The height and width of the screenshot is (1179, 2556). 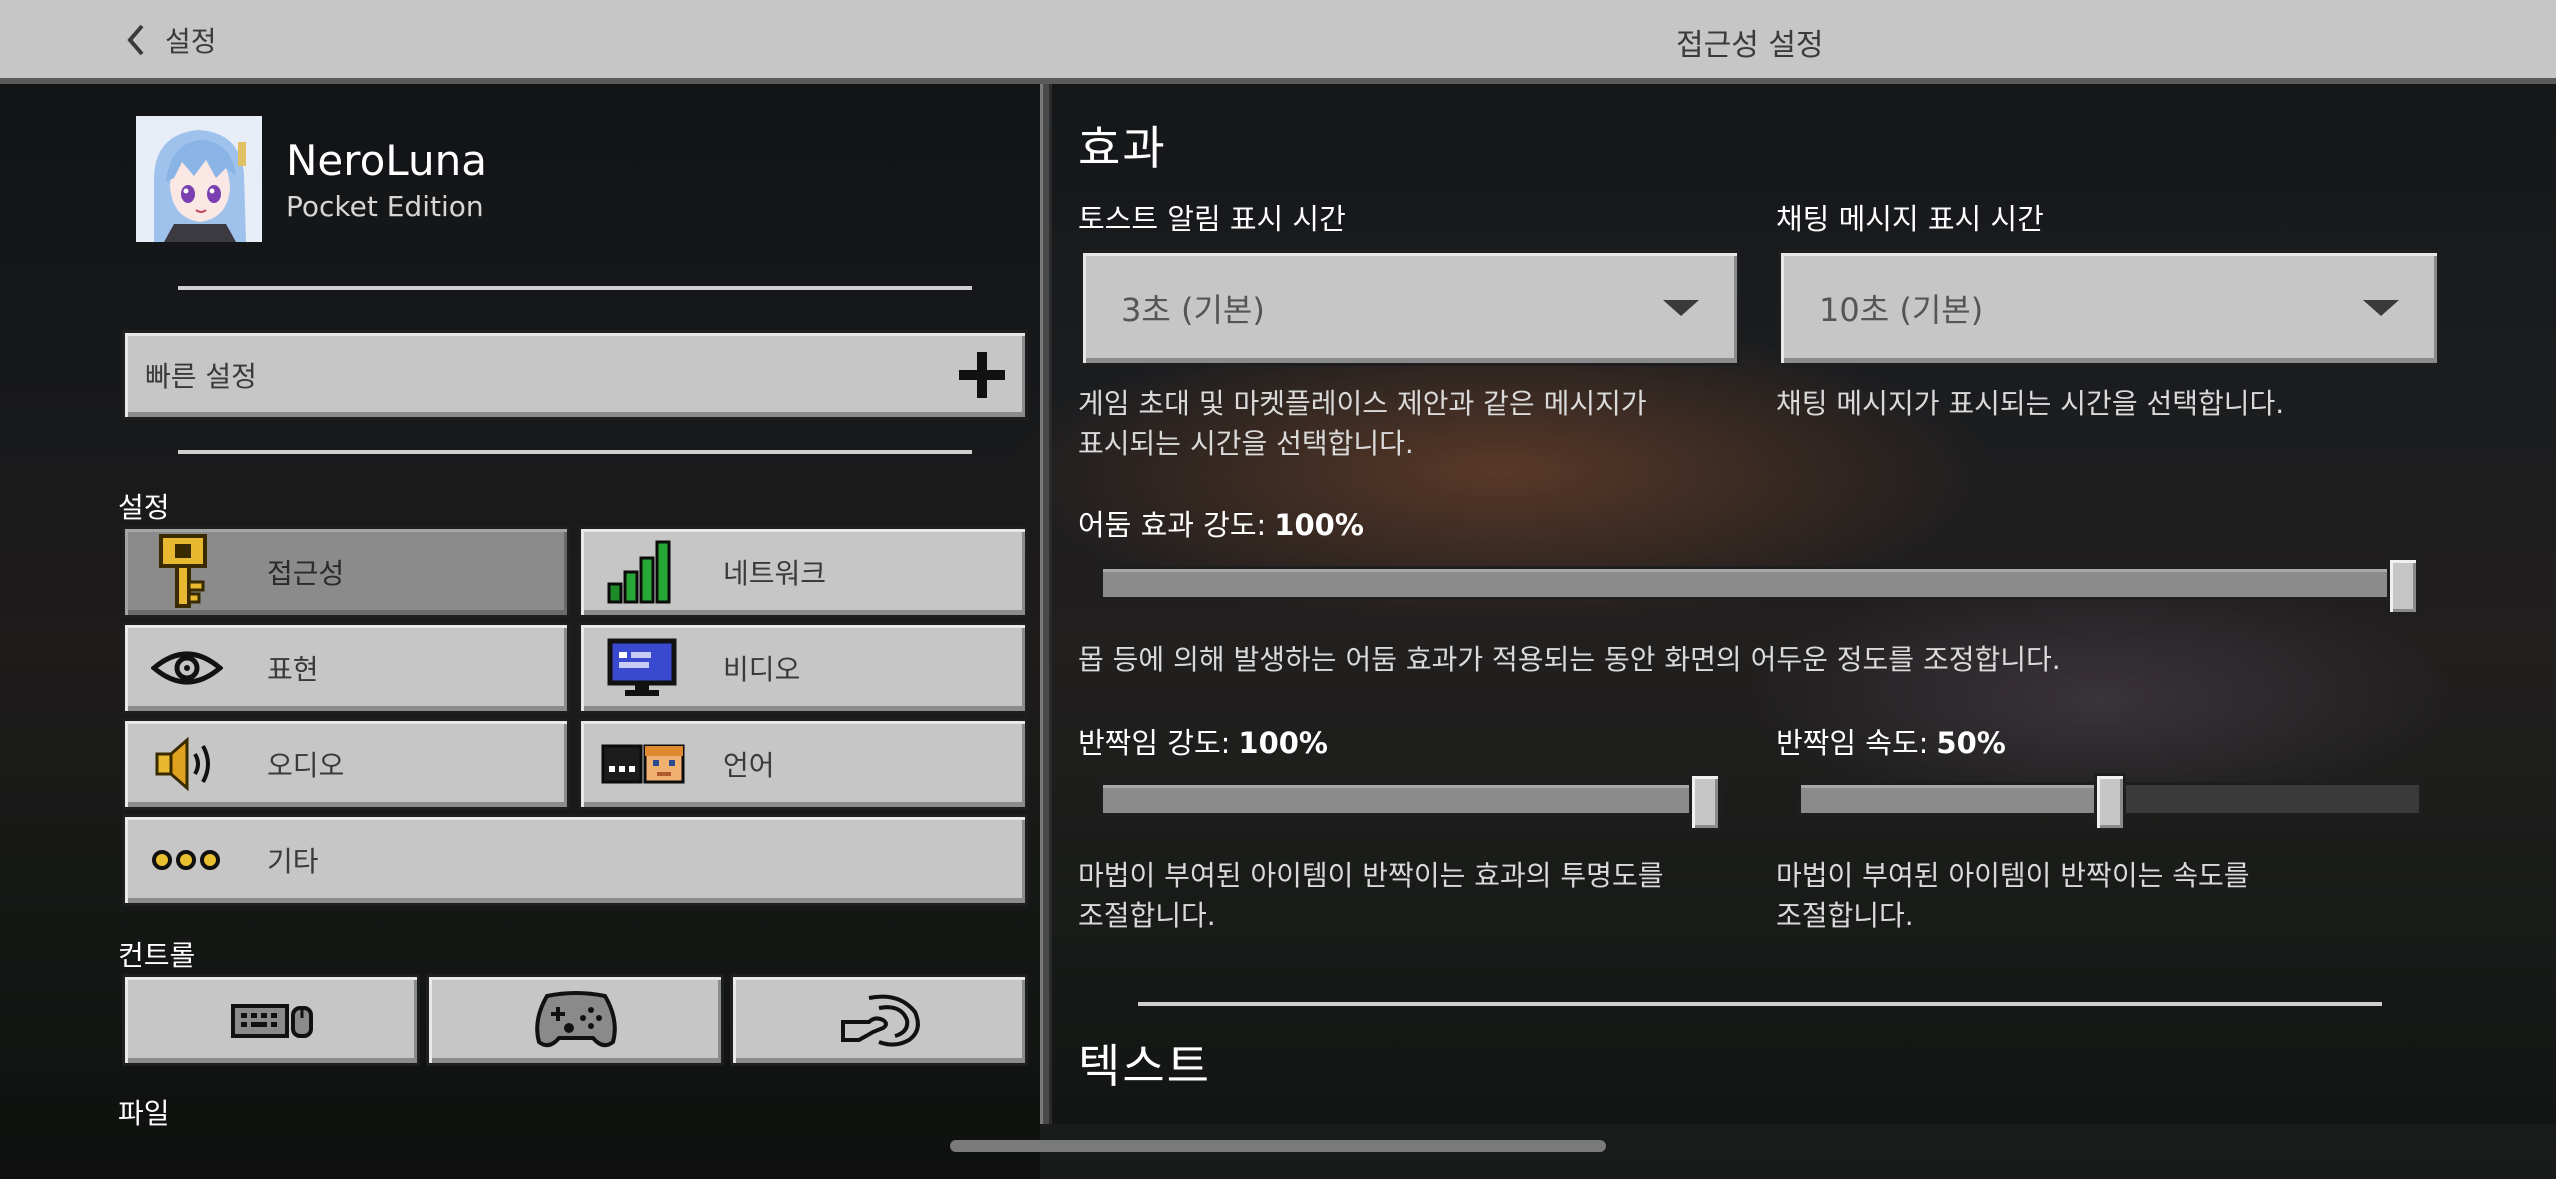 I want to click on darkness-strength-label: 어둠 효과 강도: 100%, so click(x=1221, y=523).